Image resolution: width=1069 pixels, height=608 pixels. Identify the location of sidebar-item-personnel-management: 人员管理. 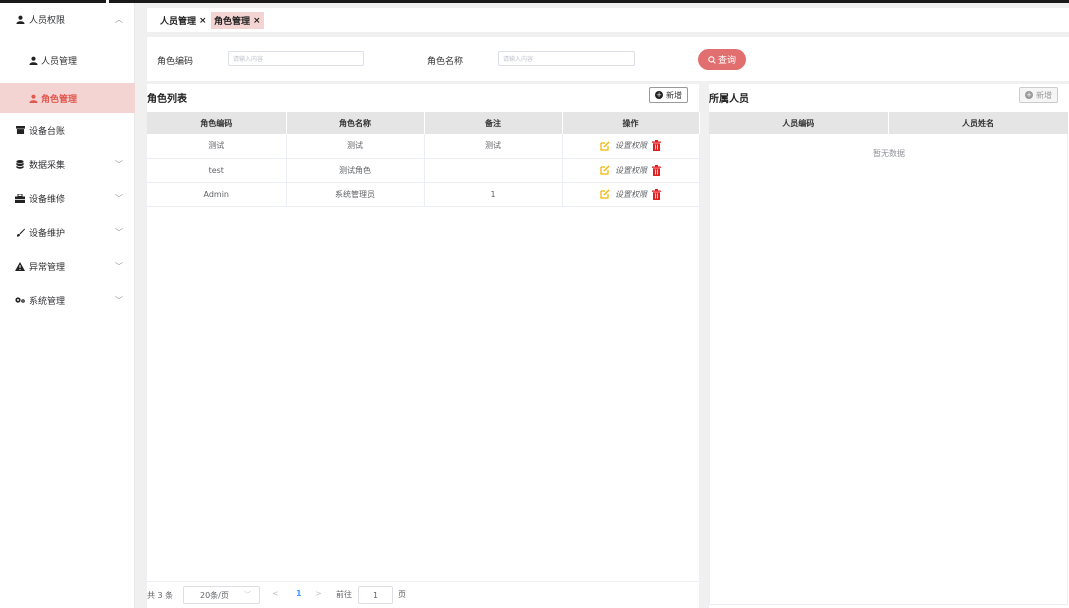
(67, 60).